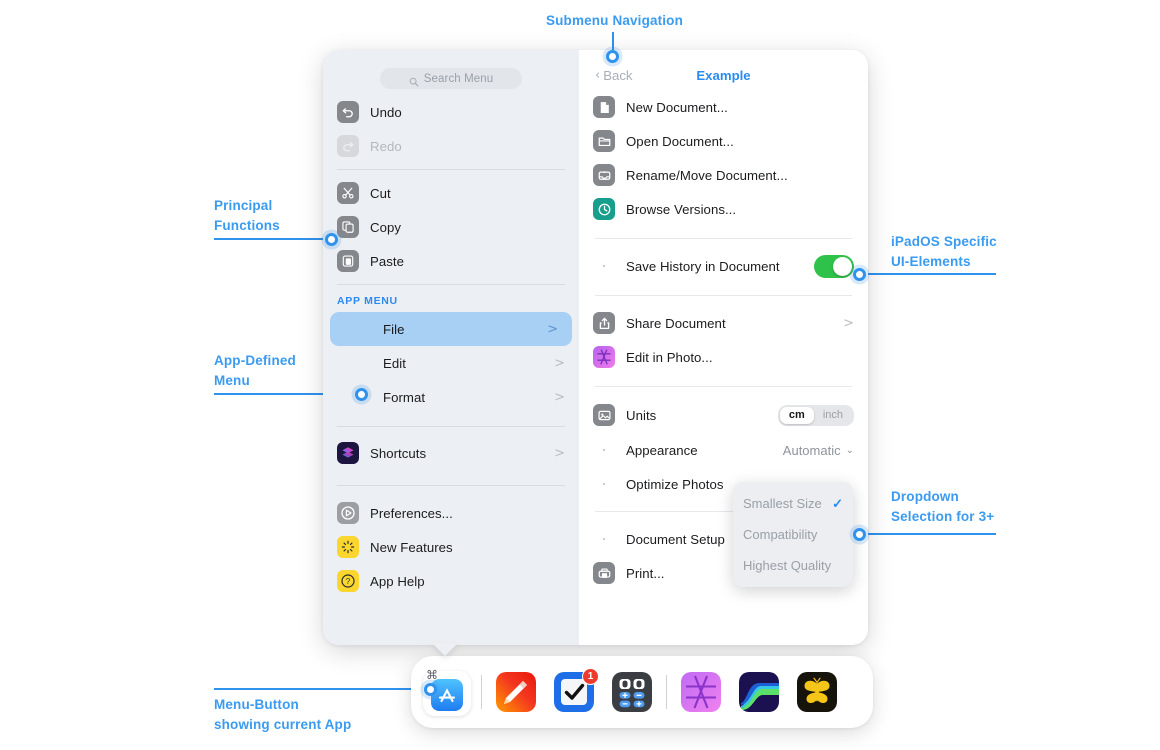 This screenshot has width=1160, height=750. Describe the element at coordinates (604, 415) in the screenshot. I see `units-icon` at that location.